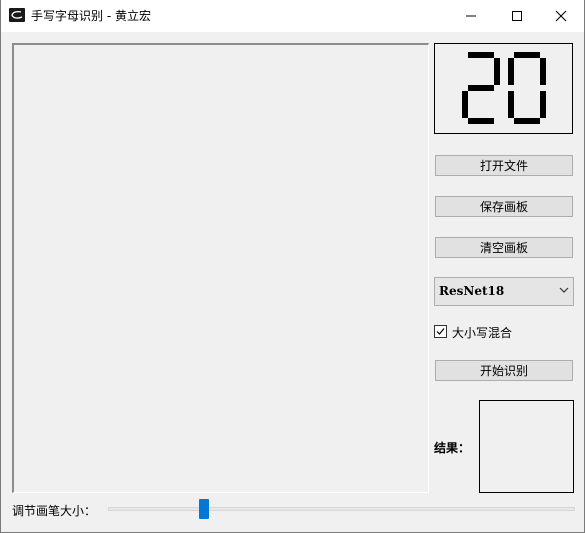  Describe the element at coordinates (511, 104) in the screenshot. I see `lcd-segment-0-e` at that location.